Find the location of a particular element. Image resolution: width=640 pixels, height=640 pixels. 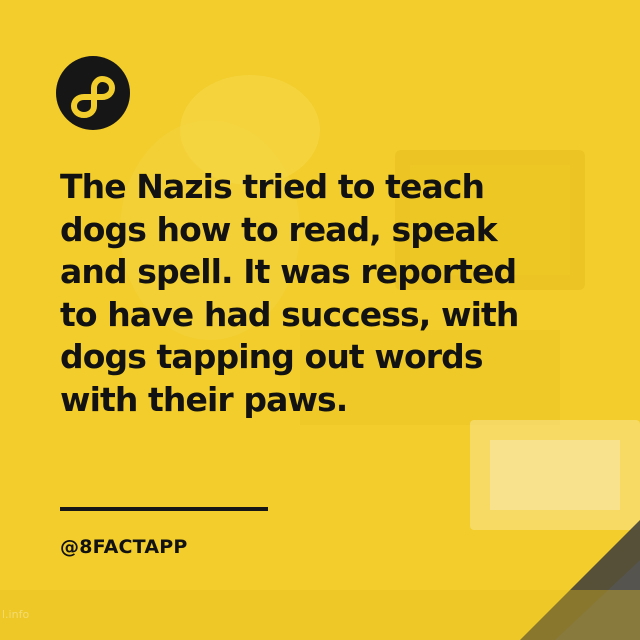

brand-logo is located at coordinates (93, 93).